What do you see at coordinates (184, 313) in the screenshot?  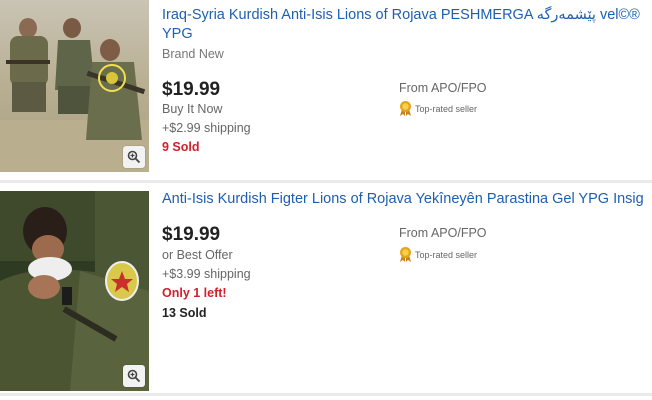 I see `sold-count: 13 Sold` at bounding box center [184, 313].